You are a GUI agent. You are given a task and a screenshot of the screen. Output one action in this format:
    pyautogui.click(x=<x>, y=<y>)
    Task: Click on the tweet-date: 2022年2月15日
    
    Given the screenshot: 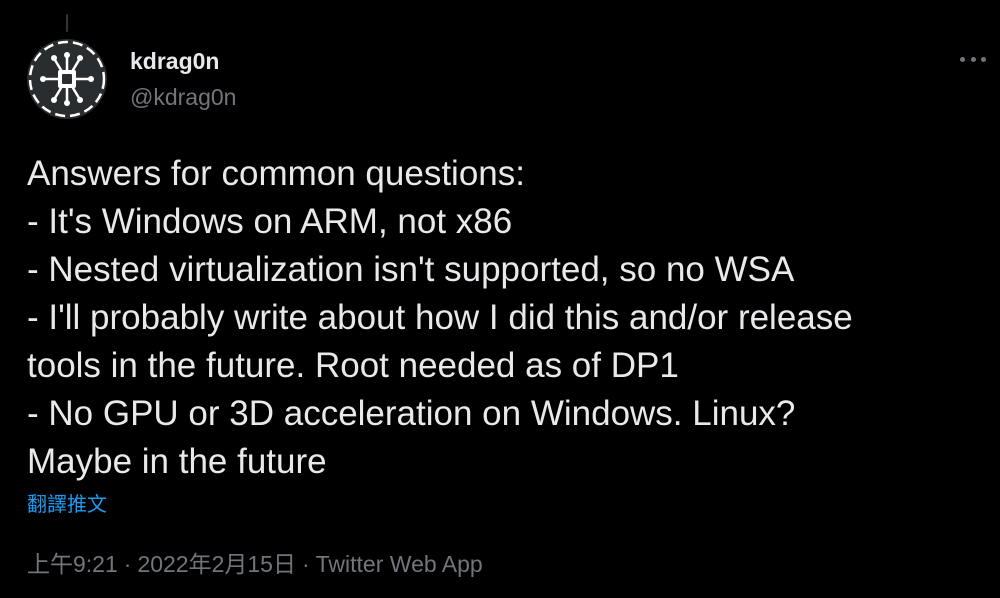 What is the action you would take?
    pyautogui.click(x=216, y=564)
    